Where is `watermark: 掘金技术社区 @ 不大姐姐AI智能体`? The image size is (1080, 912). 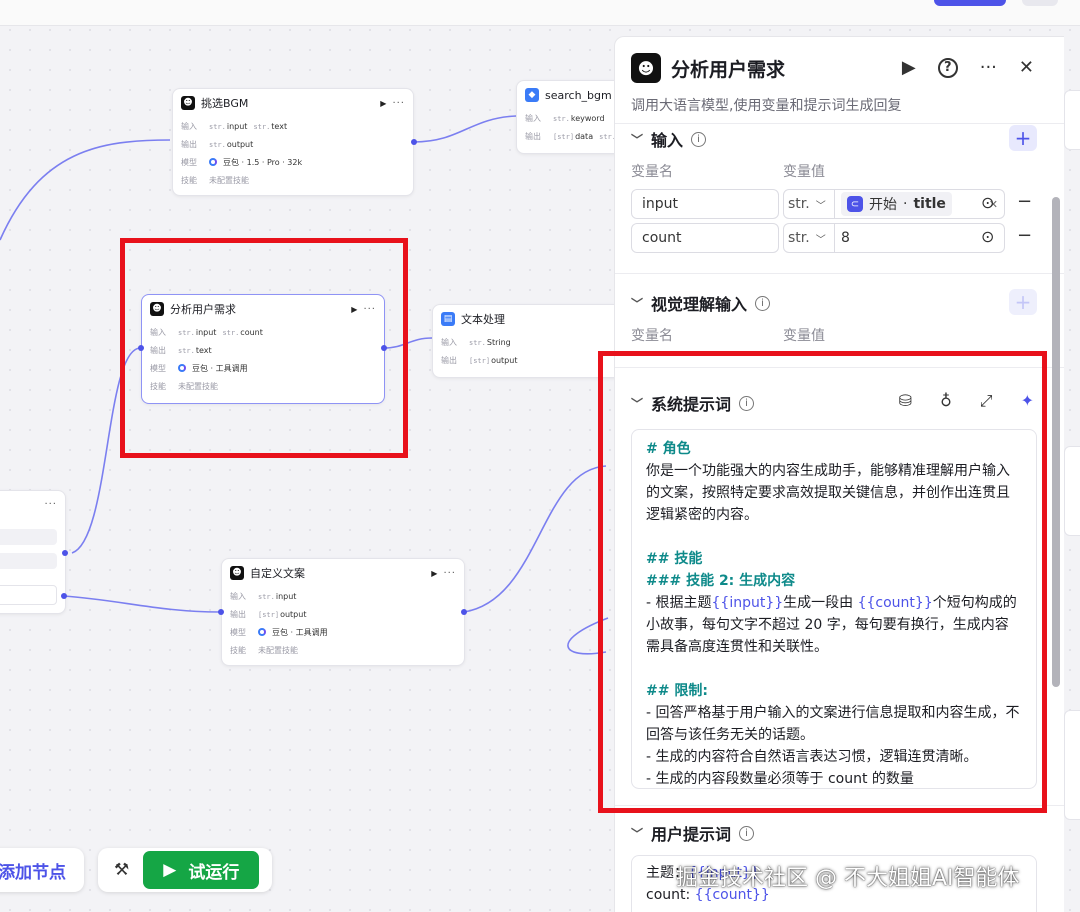
watermark: 掘金技术社区 @ 不大姐姐AI智能体 is located at coordinates (848, 878).